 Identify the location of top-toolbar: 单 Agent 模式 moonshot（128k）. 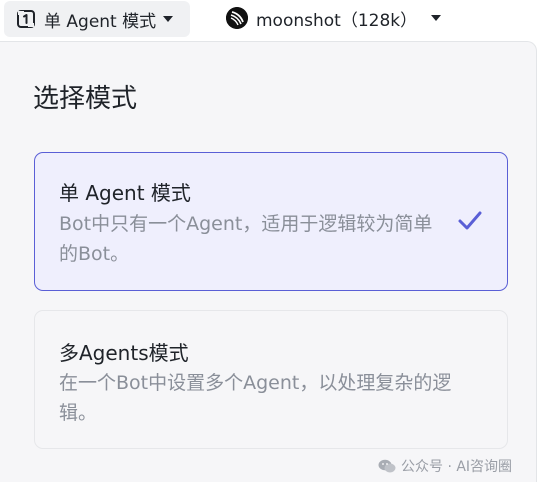
(269, 19).